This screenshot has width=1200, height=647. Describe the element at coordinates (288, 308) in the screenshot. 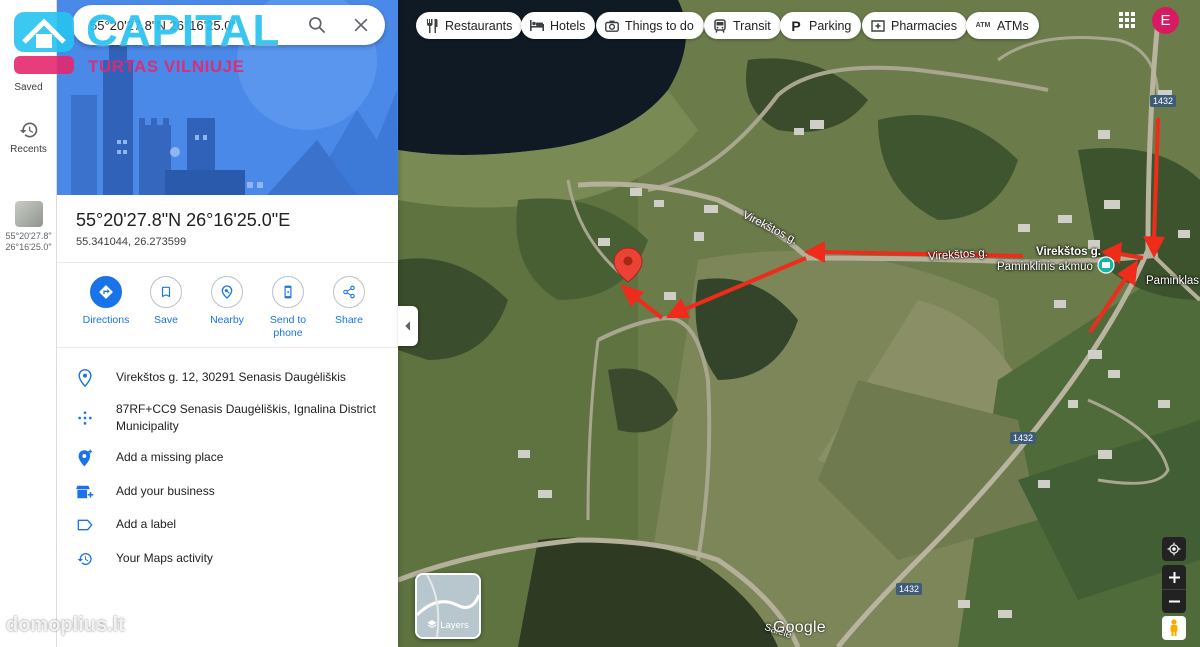

I see `send-to-phone-button: Send to phone` at that location.